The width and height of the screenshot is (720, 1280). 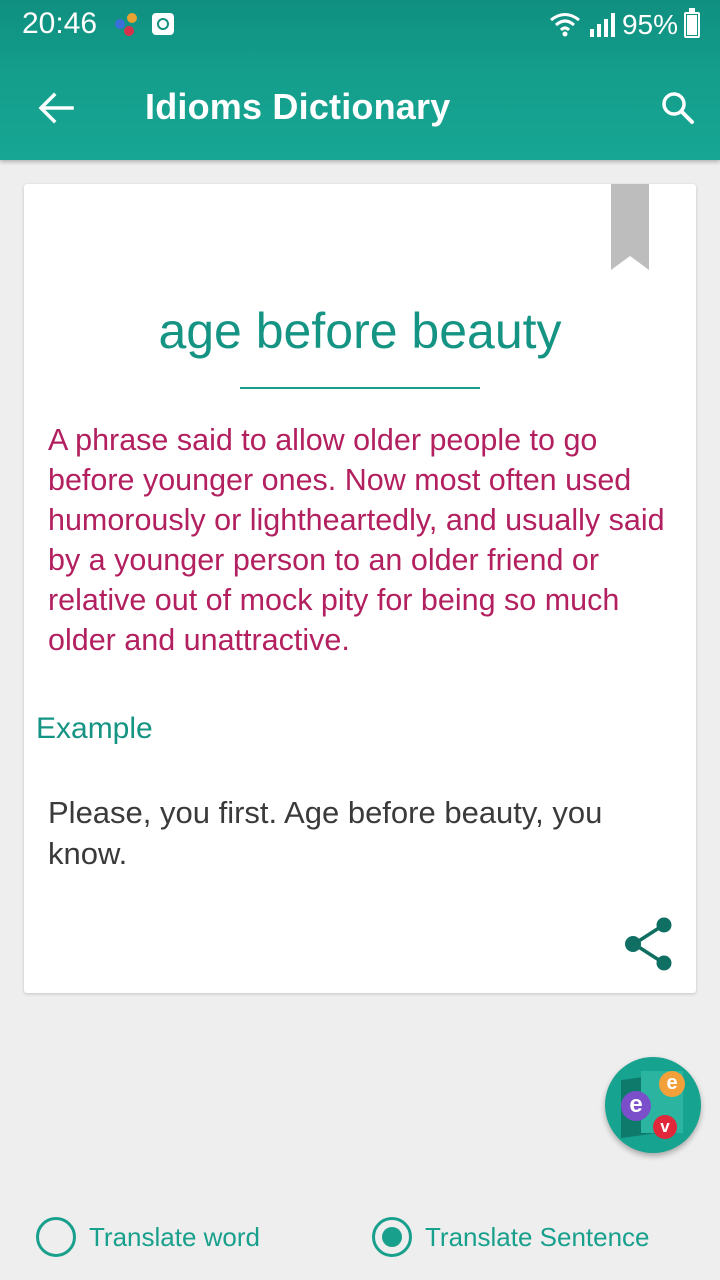 I want to click on battery-icon, so click(x=692, y=23).